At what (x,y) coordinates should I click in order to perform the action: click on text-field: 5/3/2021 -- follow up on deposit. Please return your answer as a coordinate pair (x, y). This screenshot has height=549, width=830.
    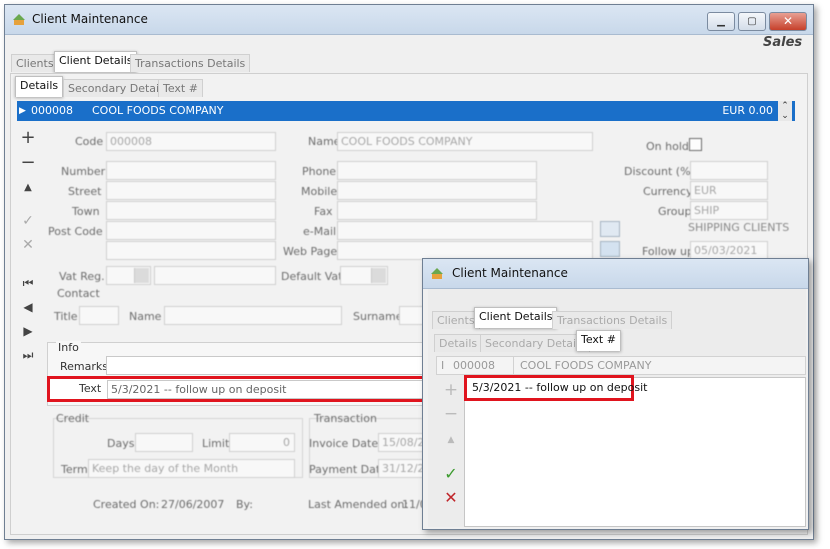
    Looking at the image, I should click on (269, 389).